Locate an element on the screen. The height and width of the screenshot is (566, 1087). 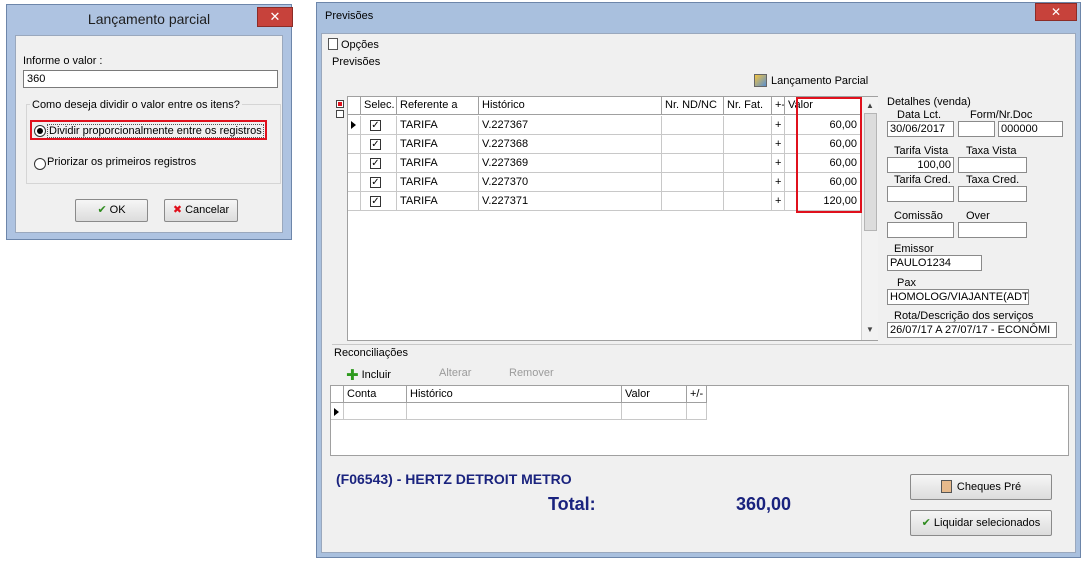
tarifa-vista-label: Tarifa Vista is located at coordinates (921, 151).